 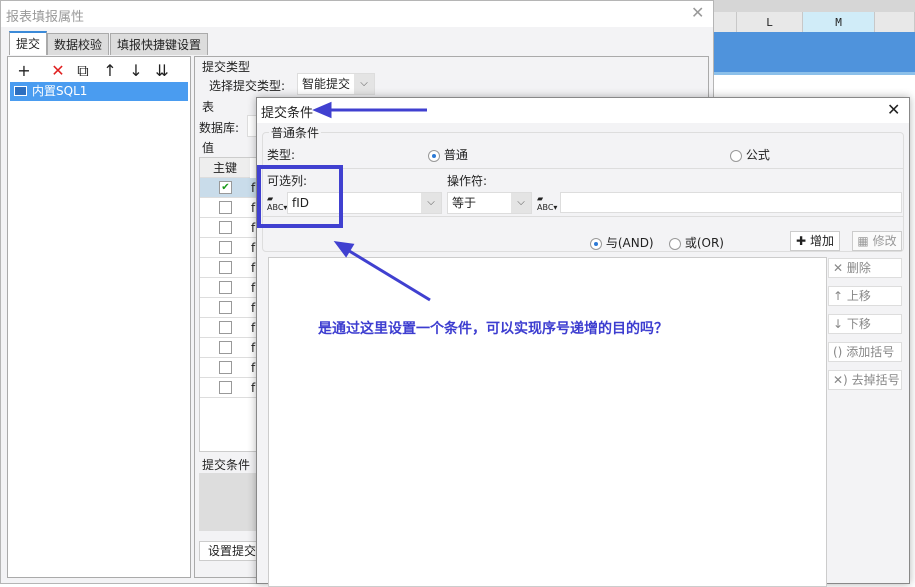 What do you see at coordinates (493, 329) in the screenshot?
I see `annotation-question: 是通过这里设置一个条件，可以实现序号递增的目的吗？` at bounding box center [493, 329].